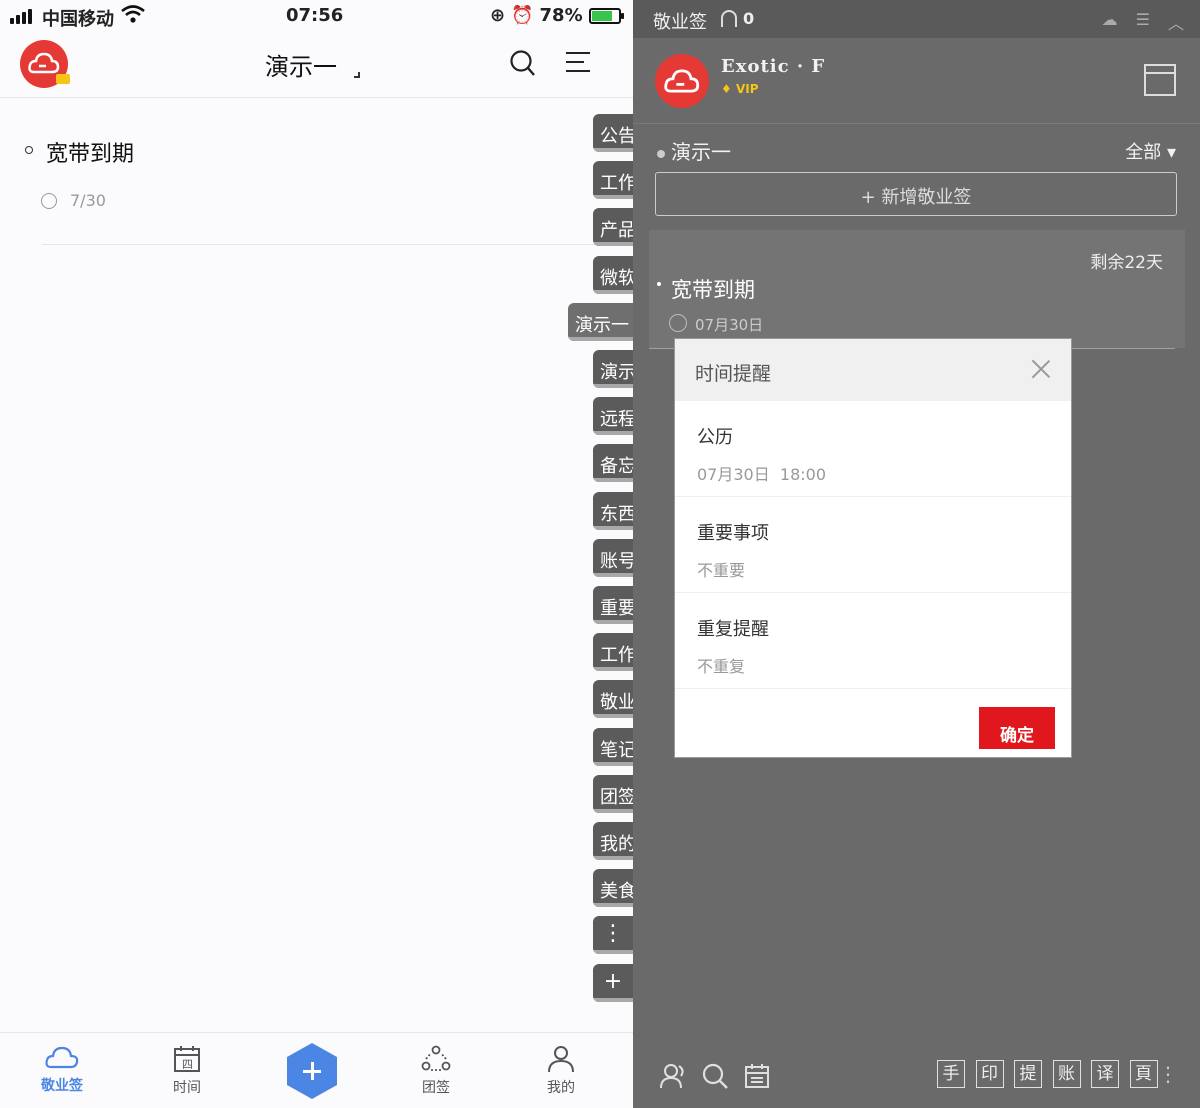 This screenshot has height=1108, width=1200. Describe the element at coordinates (916, 1075) in the screenshot. I see `desktop-toolbar: 手印提账译頁 ⋮` at that location.